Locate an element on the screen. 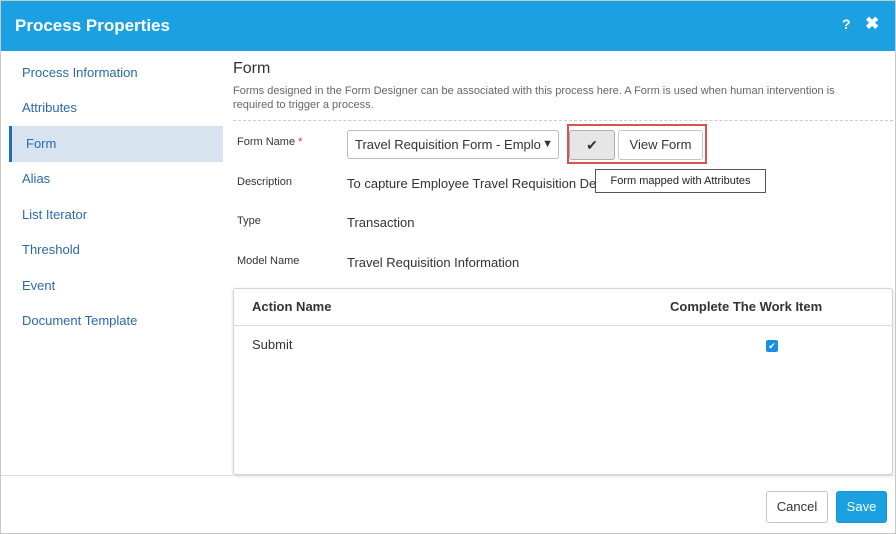 The height and width of the screenshot is (534, 896). map-attributes-button: ✔ is located at coordinates (592, 145).